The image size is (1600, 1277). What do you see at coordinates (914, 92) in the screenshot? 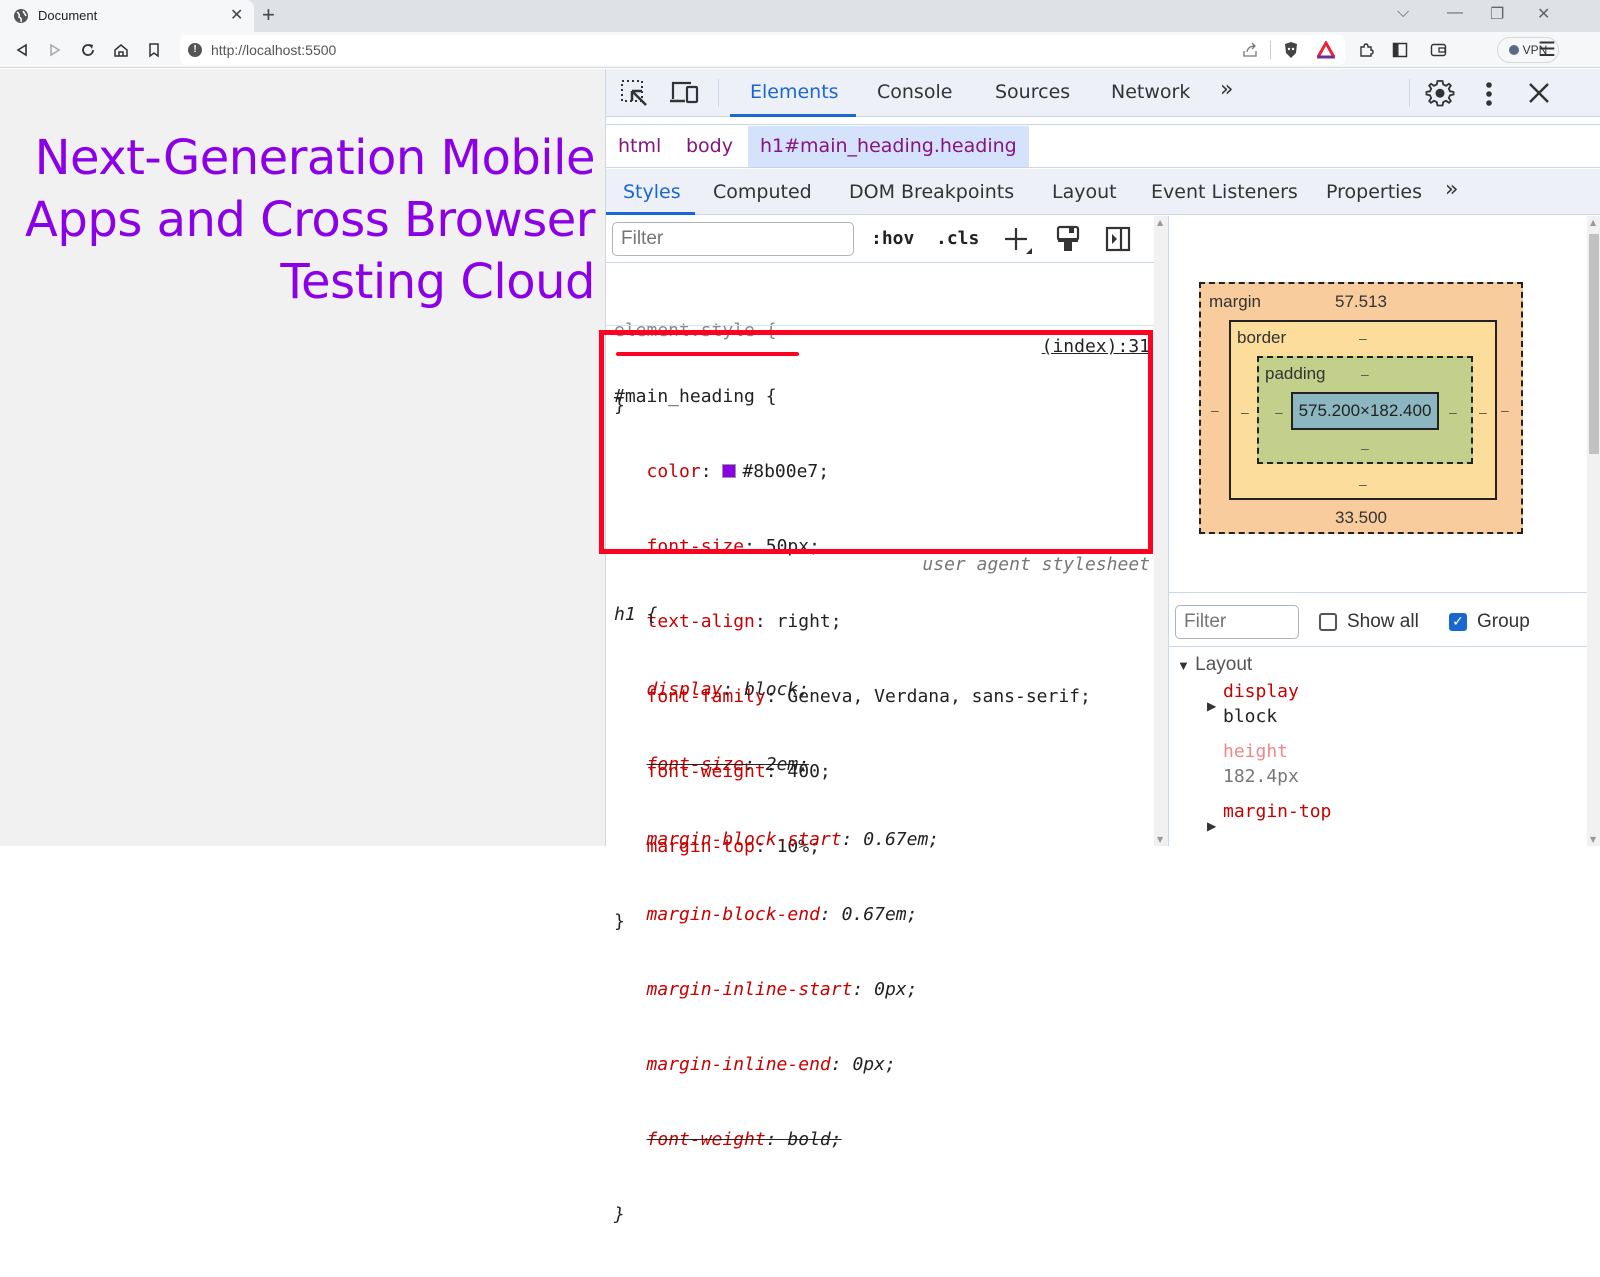
I see `tab-console: Console` at bounding box center [914, 92].